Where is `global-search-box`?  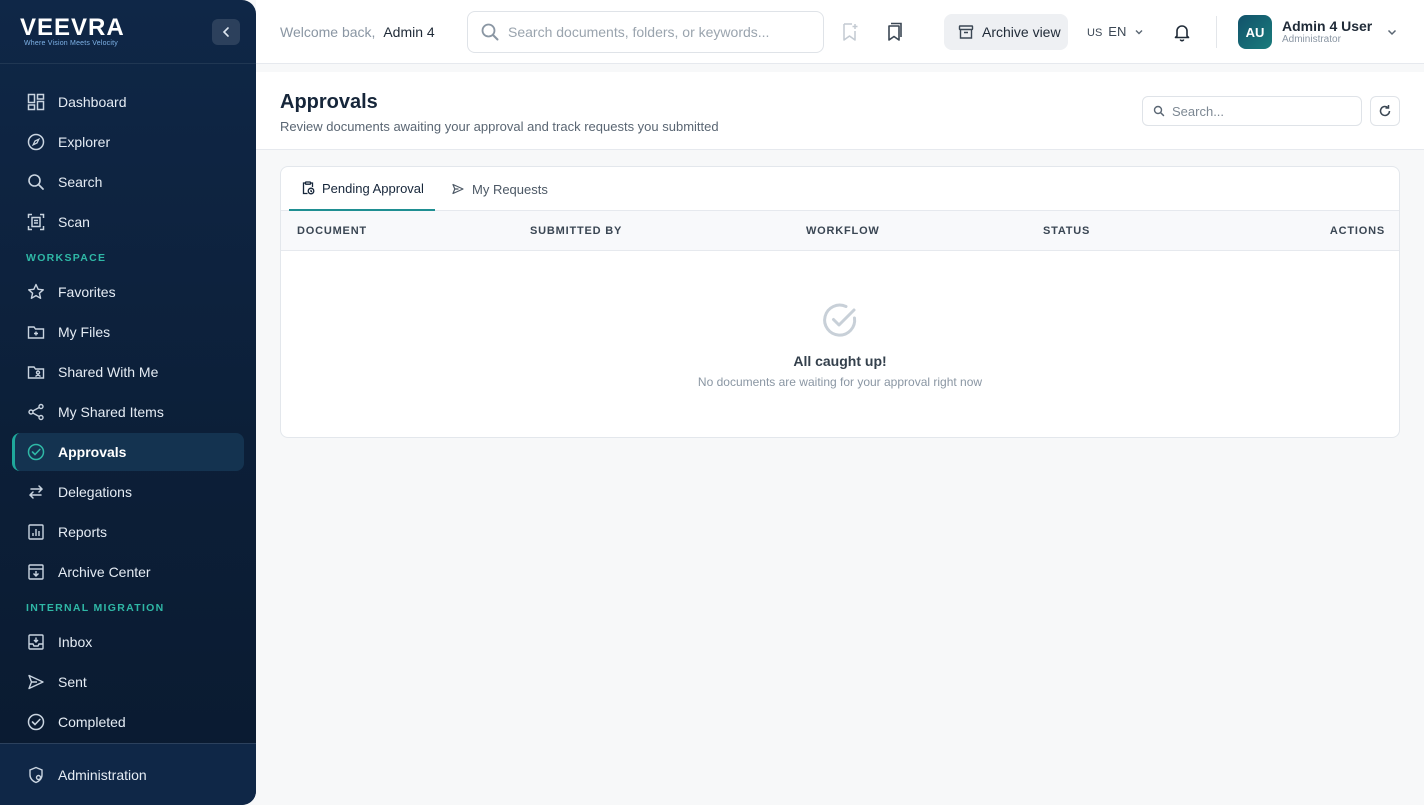
global-search-box is located at coordinates (645, 32).